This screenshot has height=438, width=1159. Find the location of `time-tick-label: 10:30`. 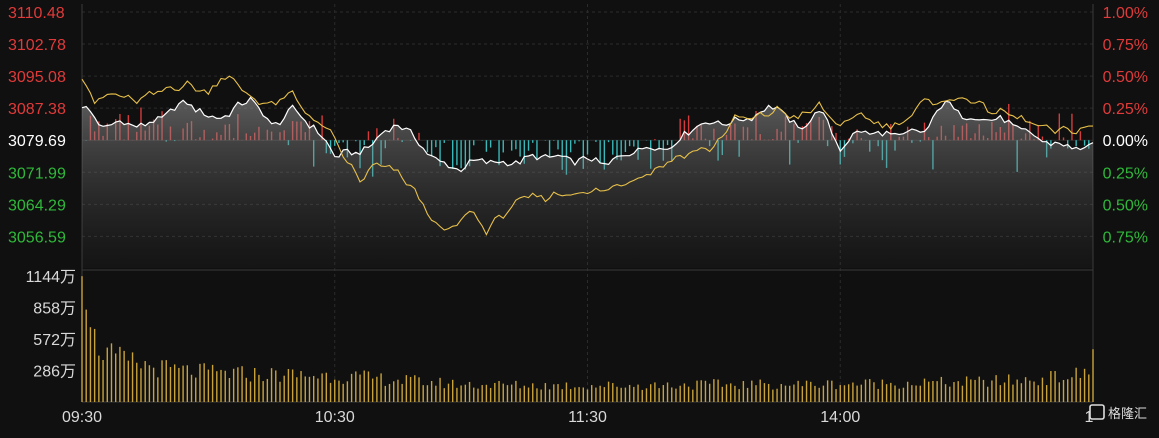

time-tick-label: 10:30 is located at coordinates (335, 417).